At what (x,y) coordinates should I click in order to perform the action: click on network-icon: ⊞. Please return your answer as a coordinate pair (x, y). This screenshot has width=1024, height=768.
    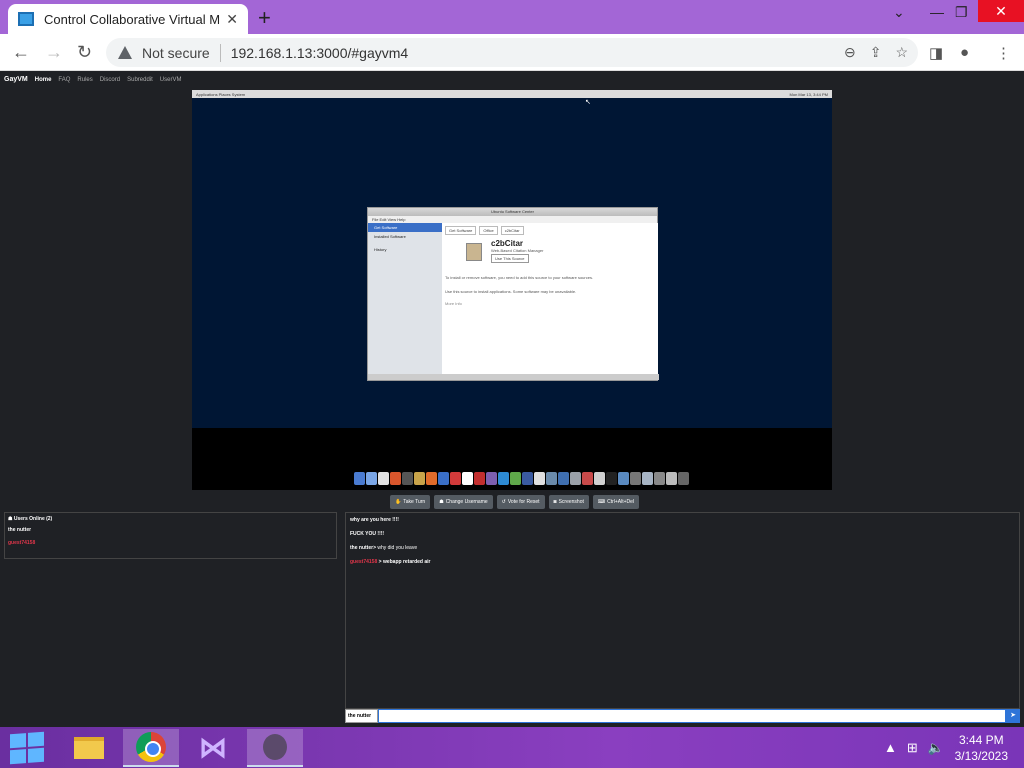
    Looking at the image, I should click on (912, 748).